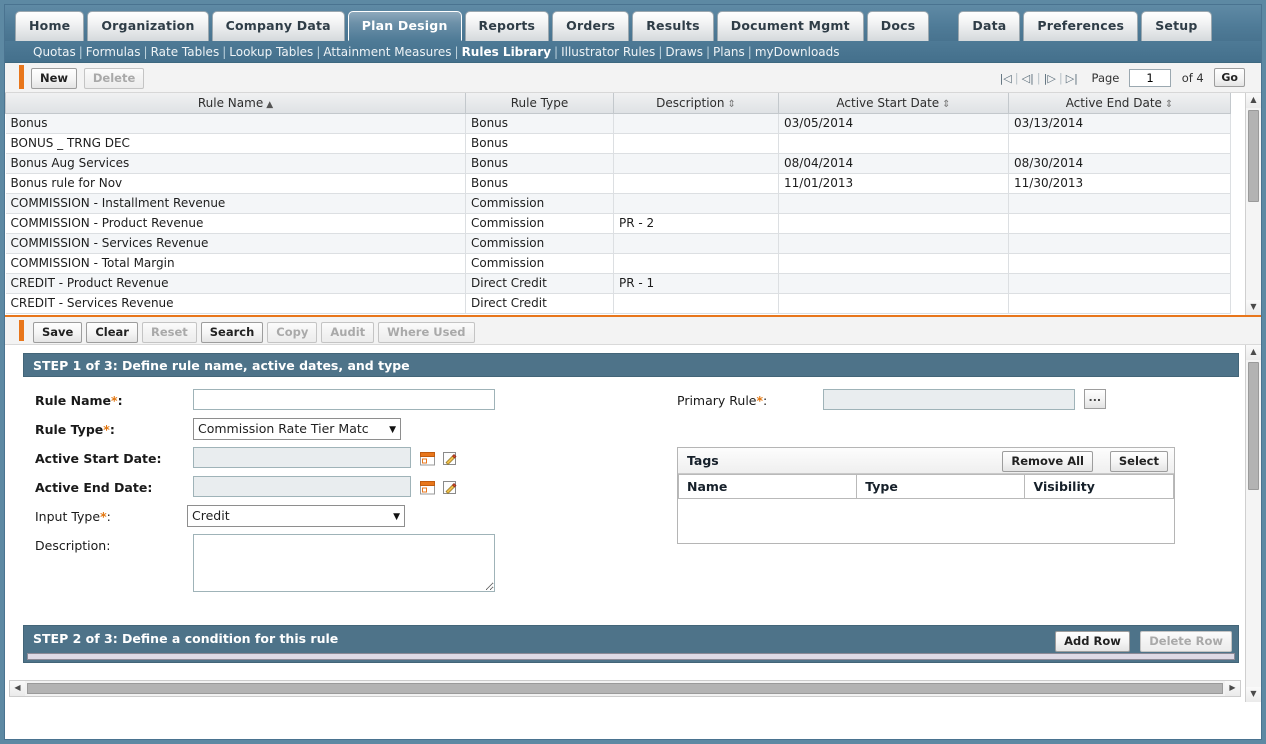 The image size is (1266, 744). What do you see at coordinates (1253, 426) in the screenshot?
I see `form-scroll-thumb` at bounding box center [1253, 426].